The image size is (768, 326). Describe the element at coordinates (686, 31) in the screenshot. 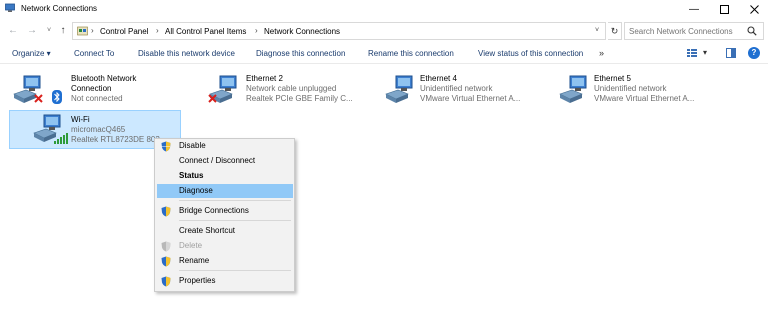

I see `search-input` at that location.